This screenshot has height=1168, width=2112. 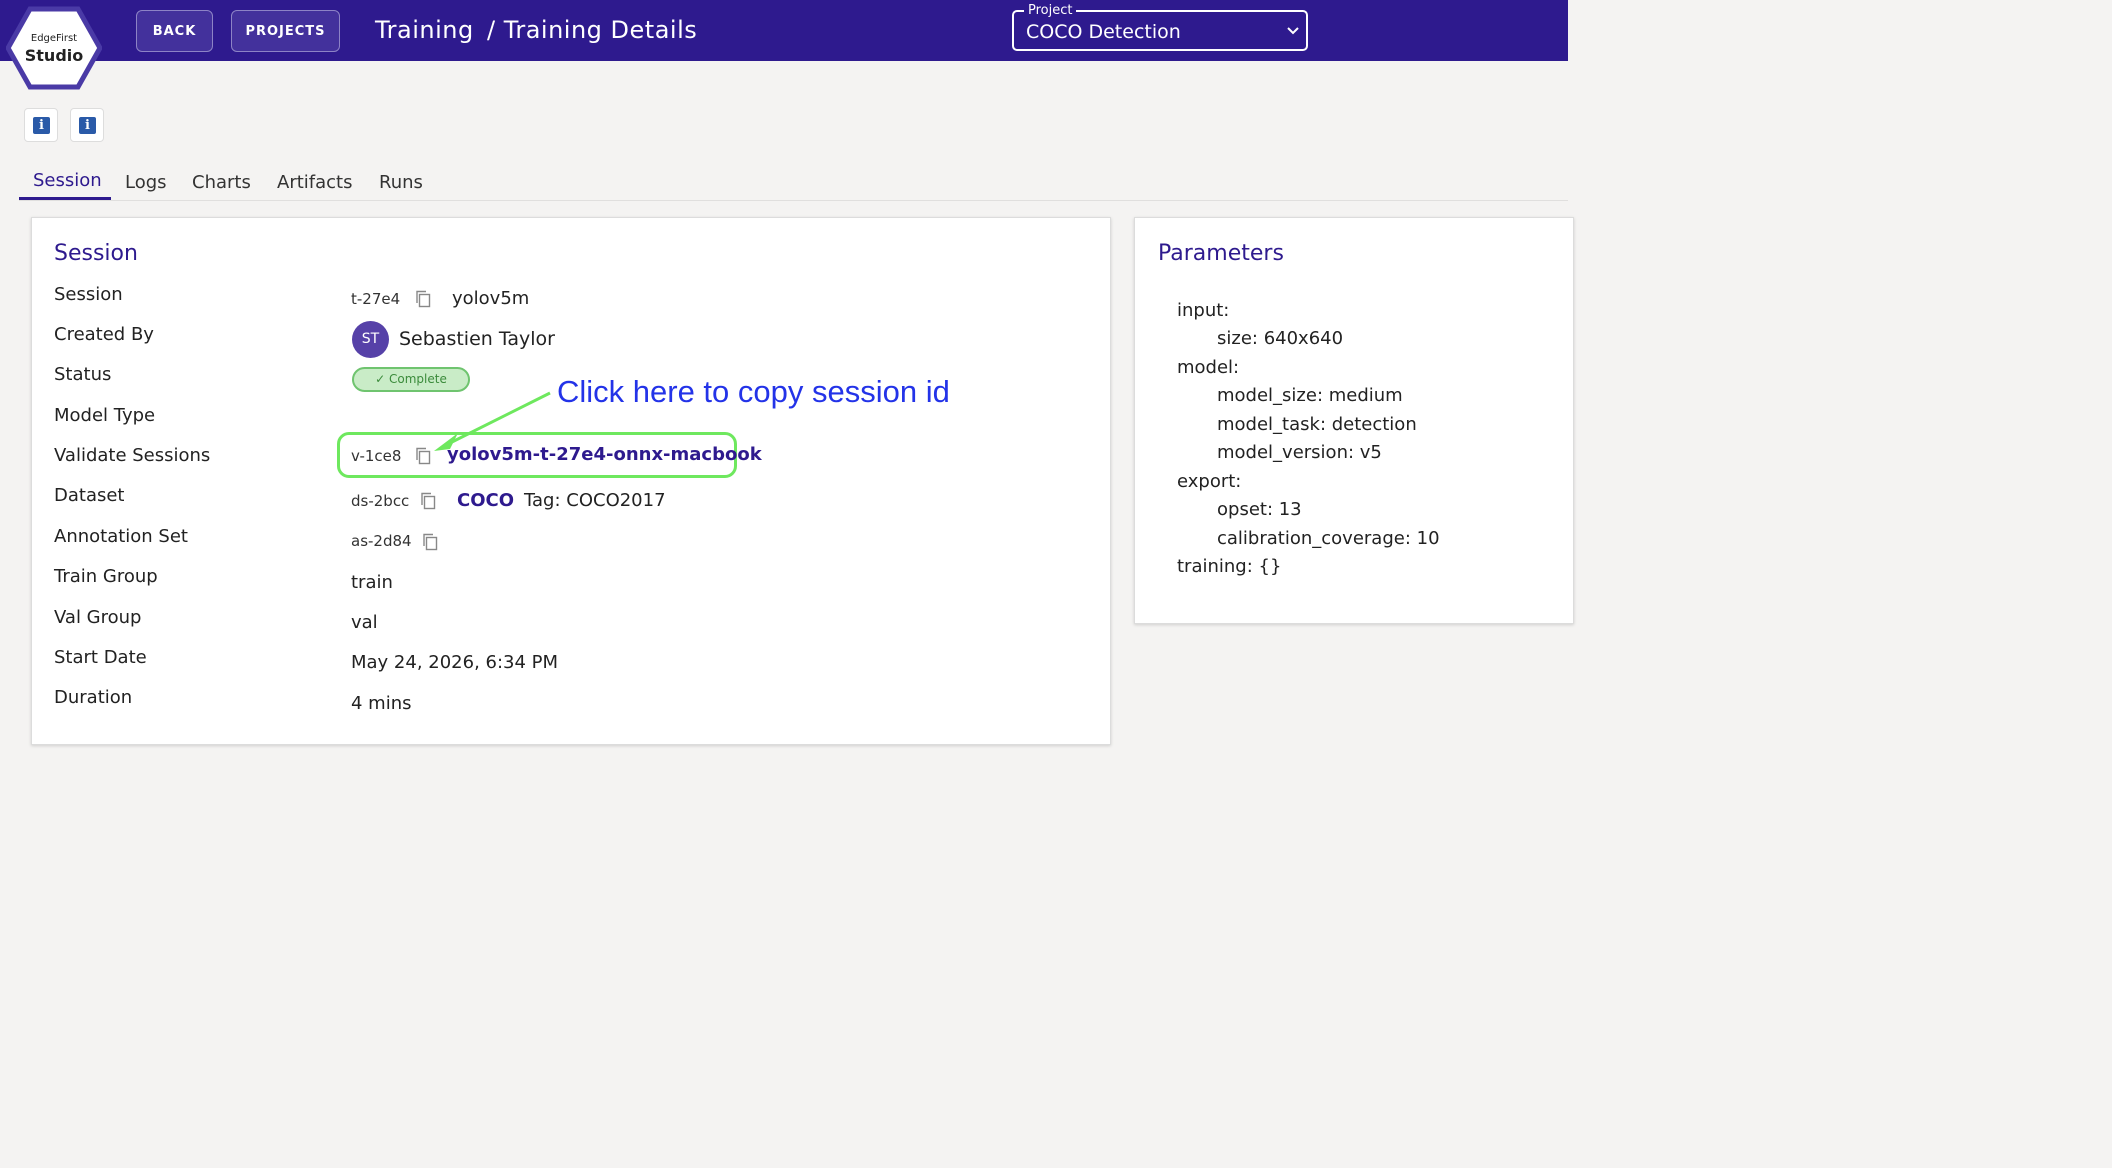 What do you see at coordinates (372, 582) in the screenshot?
I see `train-group-value: train` at bounding box center [372, 582].